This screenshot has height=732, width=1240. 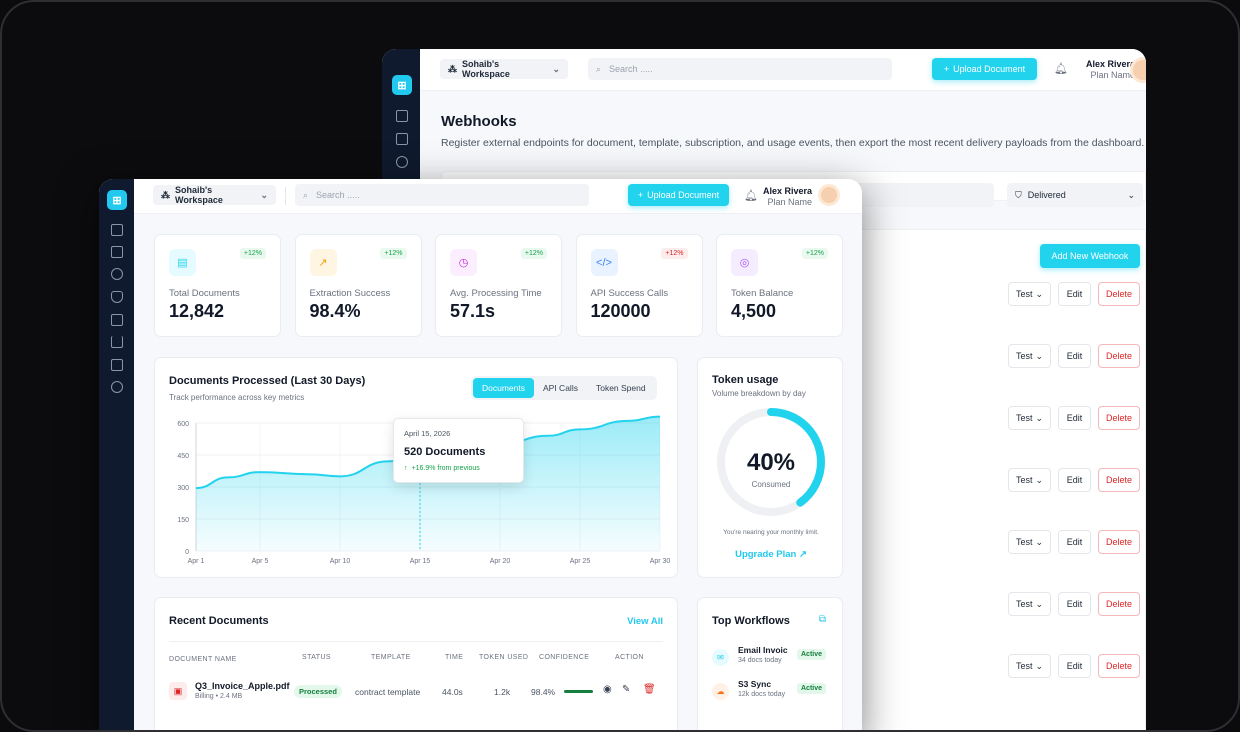 I want to click on analytics-icon, so click(x=117, y=342).